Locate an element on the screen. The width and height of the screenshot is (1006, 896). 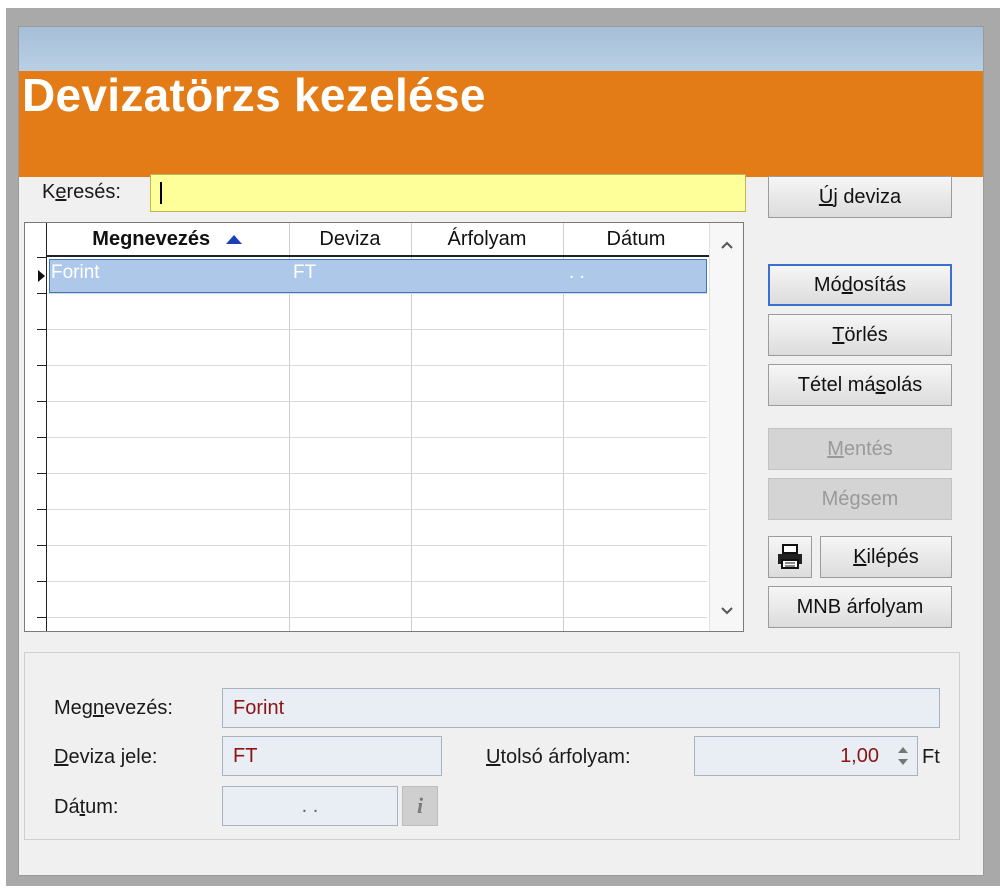
btn-label-post: sem is located at coordinates (879, 499).